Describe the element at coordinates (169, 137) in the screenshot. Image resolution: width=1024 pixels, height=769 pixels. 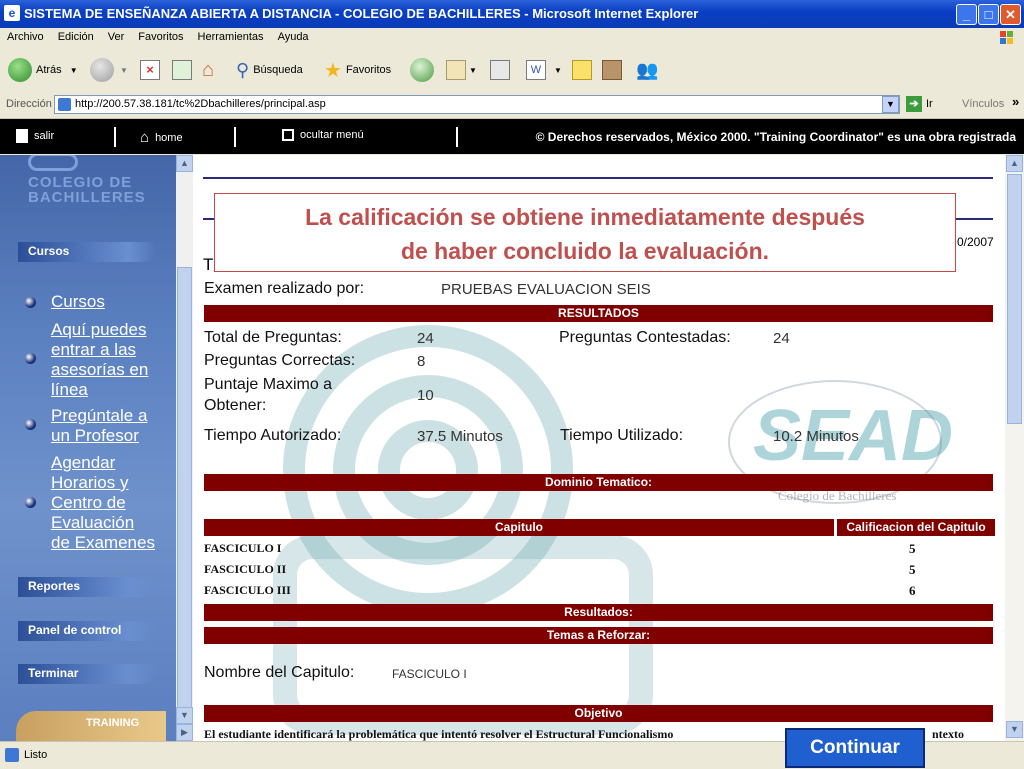
I see `home-label: home` at that location.